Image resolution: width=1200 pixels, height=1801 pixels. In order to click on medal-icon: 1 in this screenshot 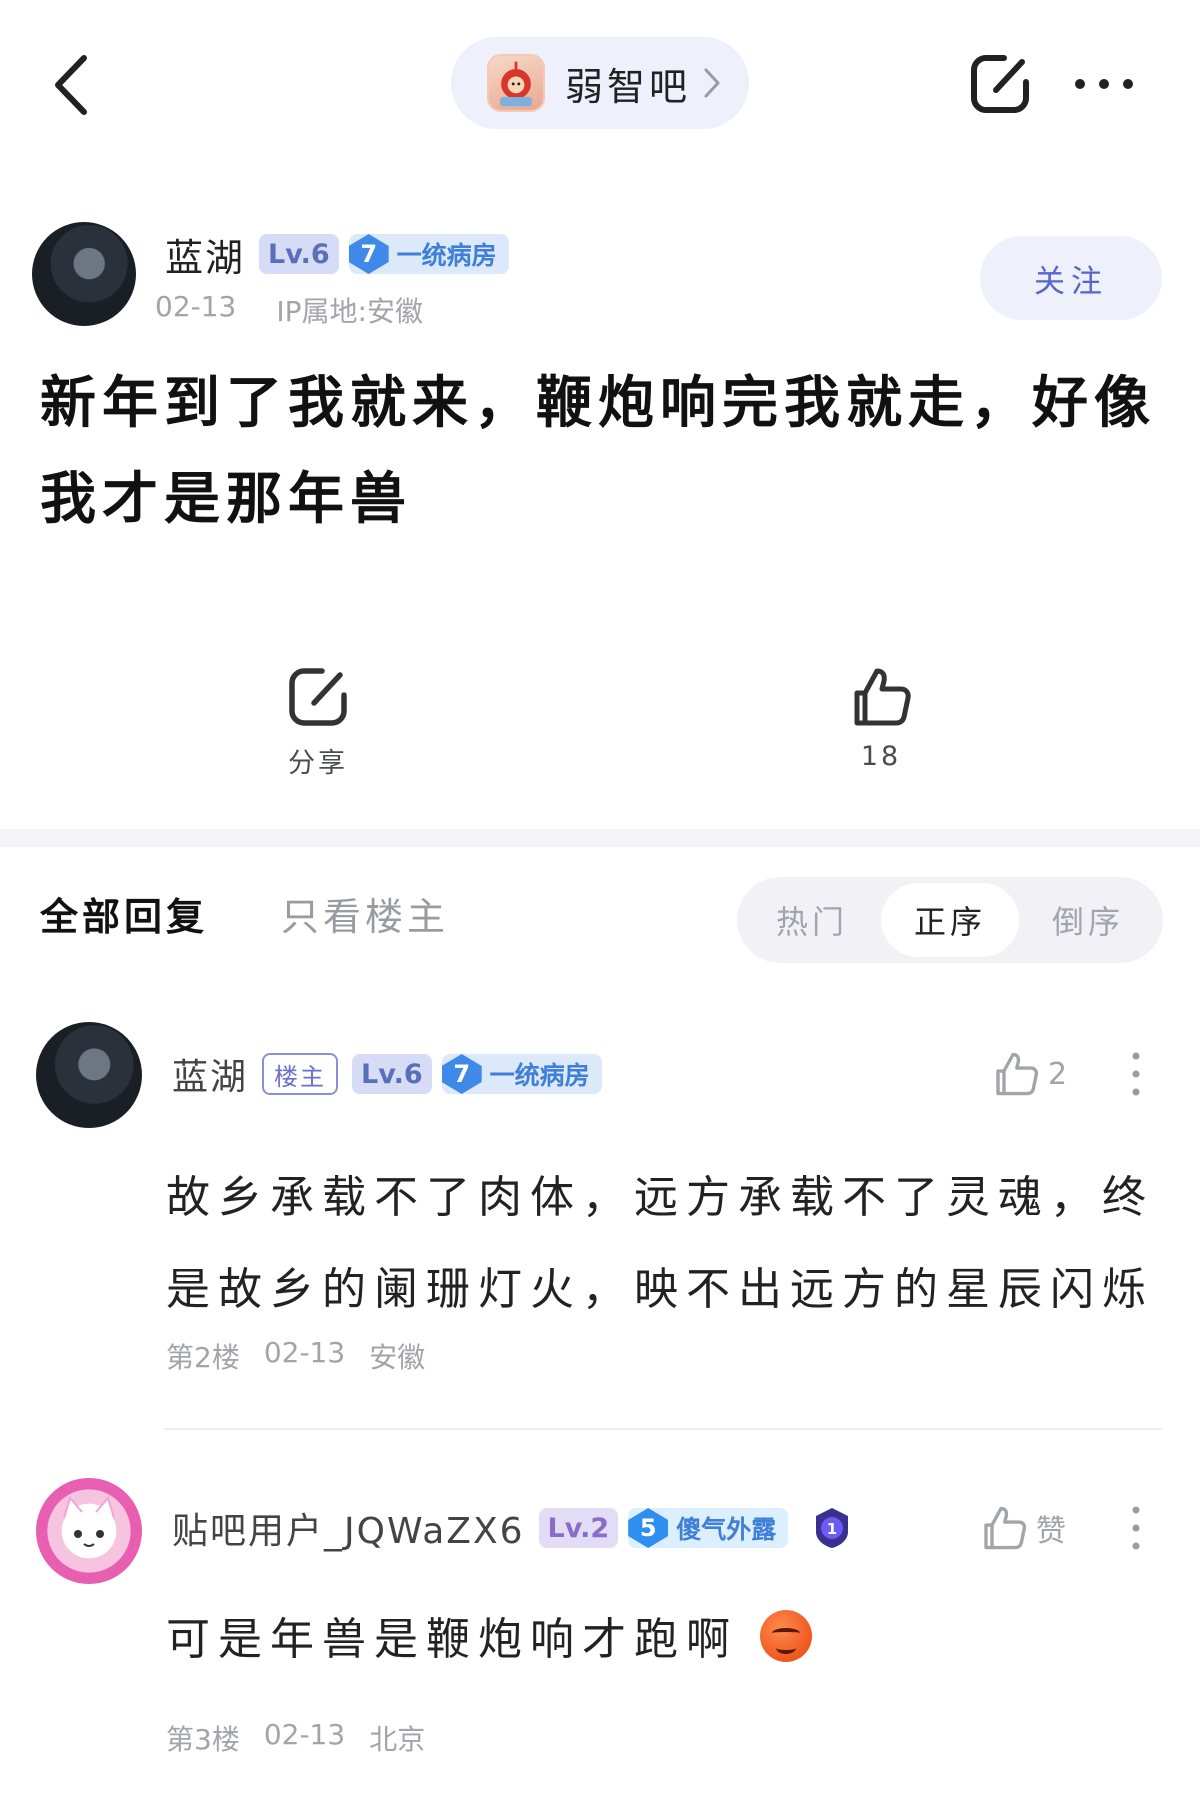, I will do `click(832, 1528)`.